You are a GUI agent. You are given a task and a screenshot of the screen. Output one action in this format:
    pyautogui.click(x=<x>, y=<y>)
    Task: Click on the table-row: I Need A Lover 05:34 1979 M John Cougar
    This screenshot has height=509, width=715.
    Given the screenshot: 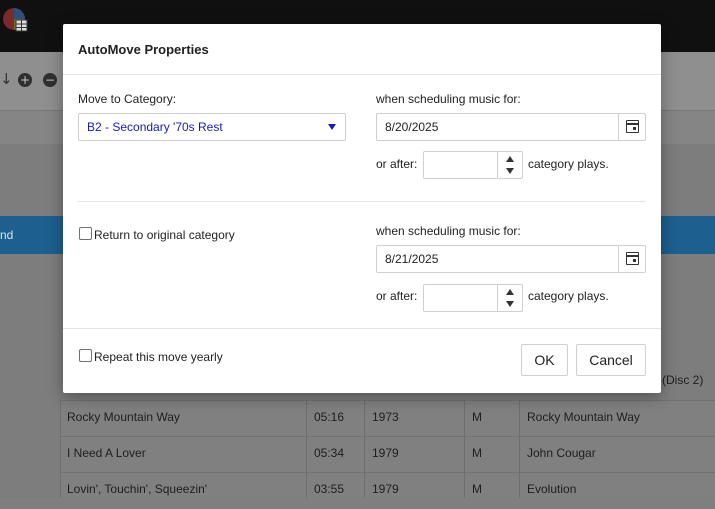 What is the action you would take?
    pyautogui.click(x=388, y=454)
    